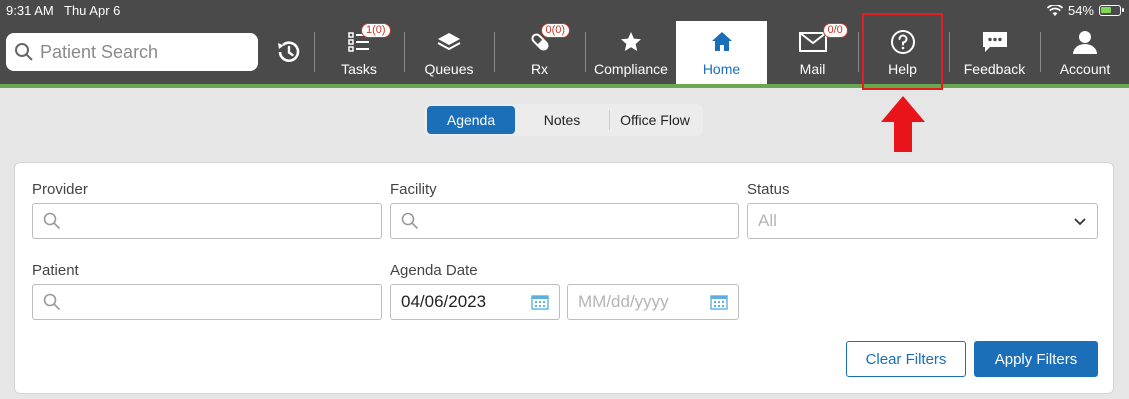 This screenshot has height=399, width=1129. Describe the element at coordinates (994, 42) in the screenshot. I see `feedback-icon` at that location.